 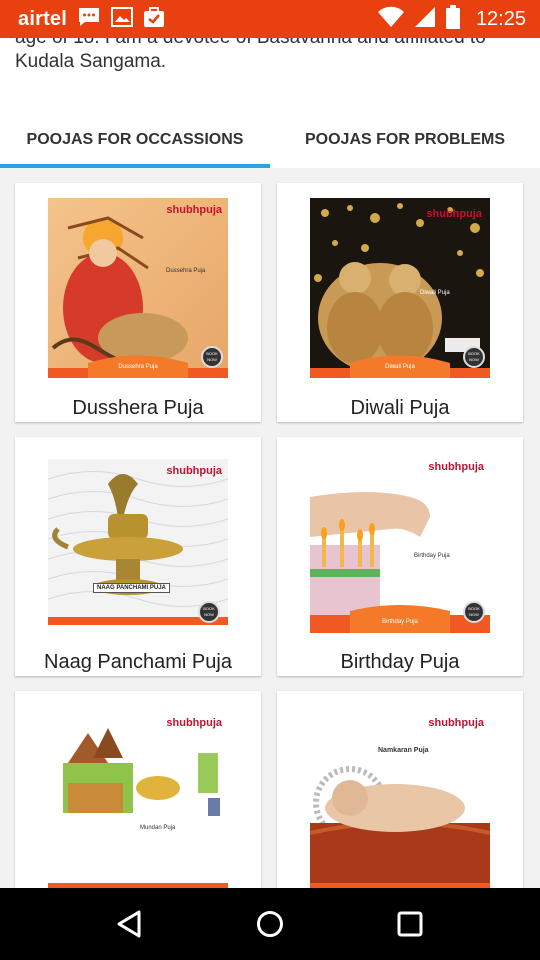 What do you see at coordinates (89, 19) in the screenshot?
I see `message-icon` at bounding box center [89, 19].